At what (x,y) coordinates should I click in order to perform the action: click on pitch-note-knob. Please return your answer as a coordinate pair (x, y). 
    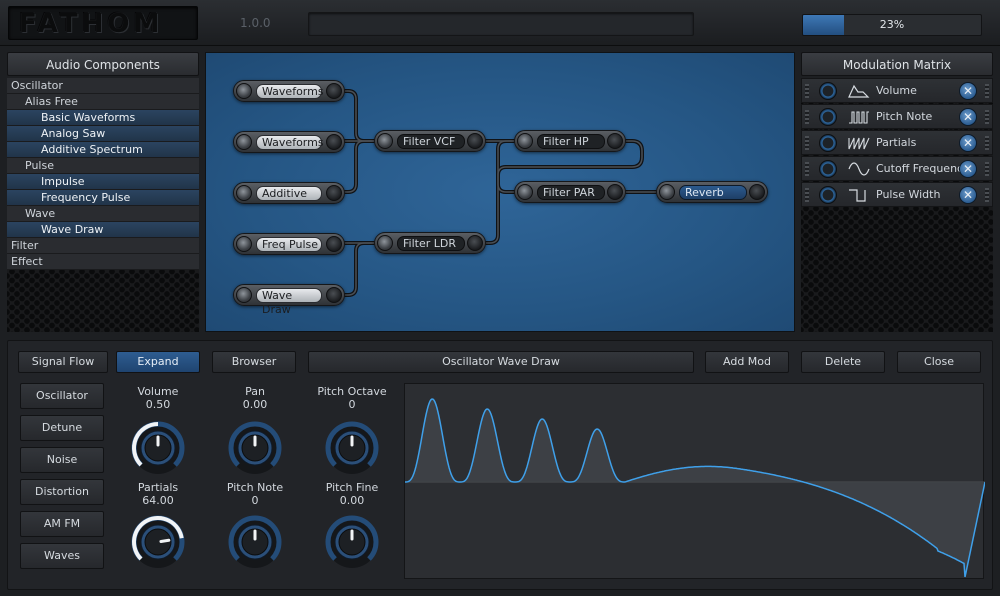
    Looking at the image, I should click on (255, 542).